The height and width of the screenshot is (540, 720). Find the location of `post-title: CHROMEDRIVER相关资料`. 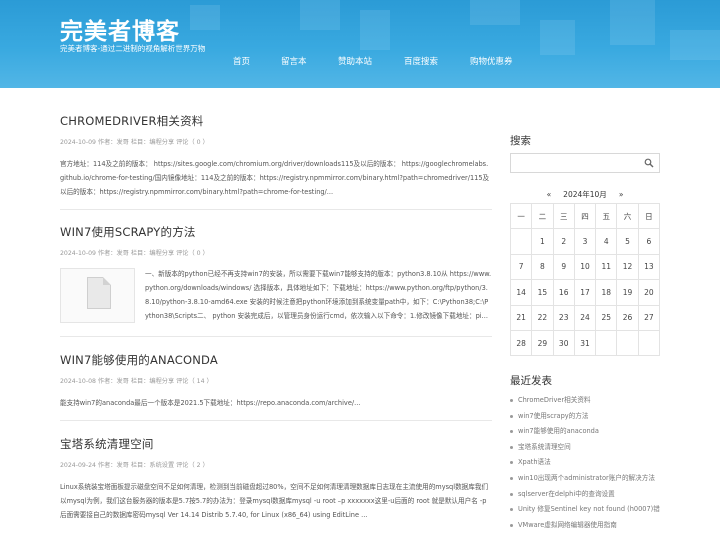

post-title: CHROMEDRIVER相关资料 is located at coordinates (276, 121).